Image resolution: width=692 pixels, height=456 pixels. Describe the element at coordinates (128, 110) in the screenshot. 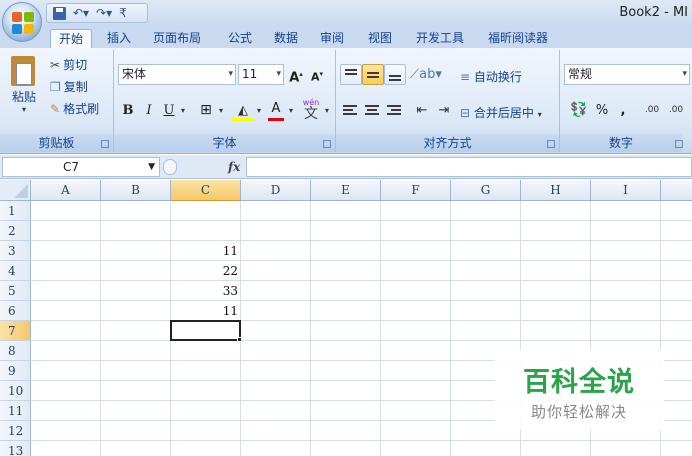

I see `bold-button: B` at that location.